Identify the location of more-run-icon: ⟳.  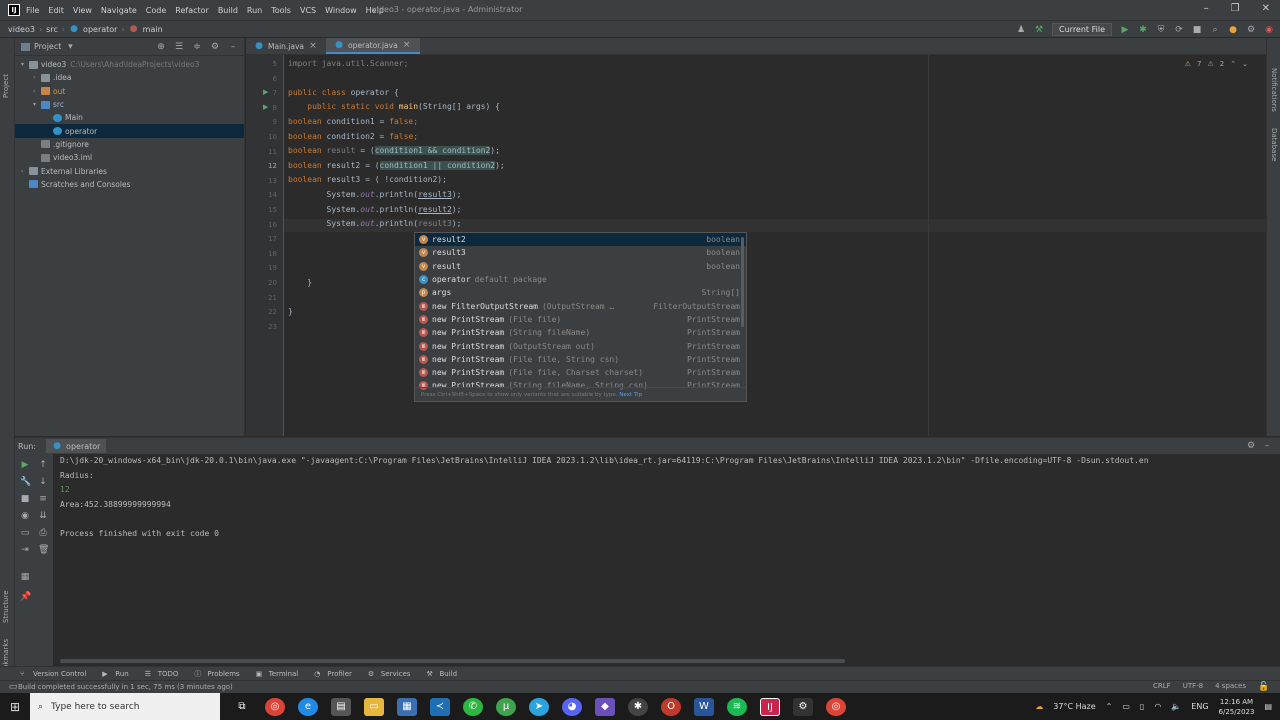
(1179, 30).